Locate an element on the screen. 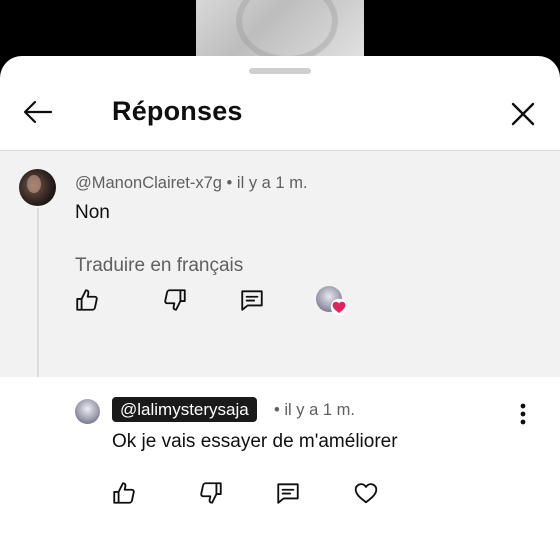 This screenshot has height=560, width=560. creator-heart is located at coordinates (332, 301).